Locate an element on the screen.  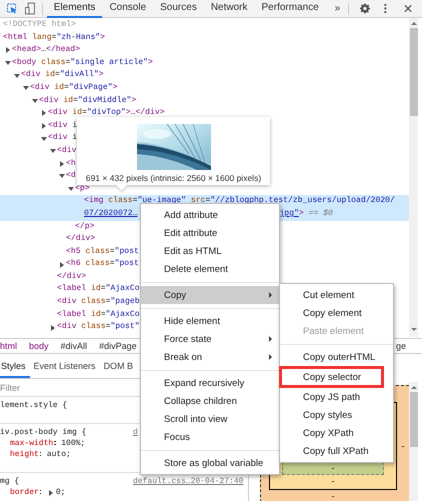
dom-node-text: <body class="single article"> is located at coordinates (82, 63).